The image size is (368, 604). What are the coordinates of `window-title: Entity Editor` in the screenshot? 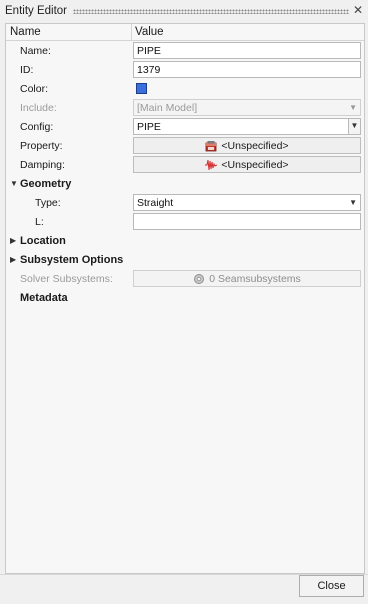 It's located at (36, 11).